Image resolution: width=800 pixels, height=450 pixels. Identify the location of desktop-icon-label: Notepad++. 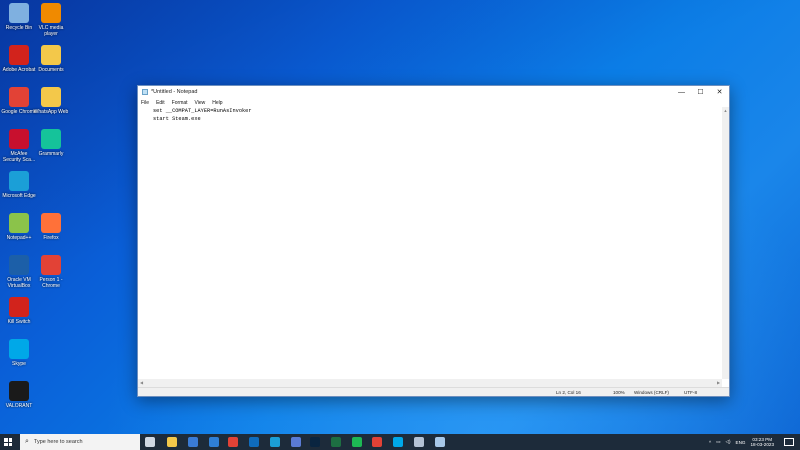
(19, 238).